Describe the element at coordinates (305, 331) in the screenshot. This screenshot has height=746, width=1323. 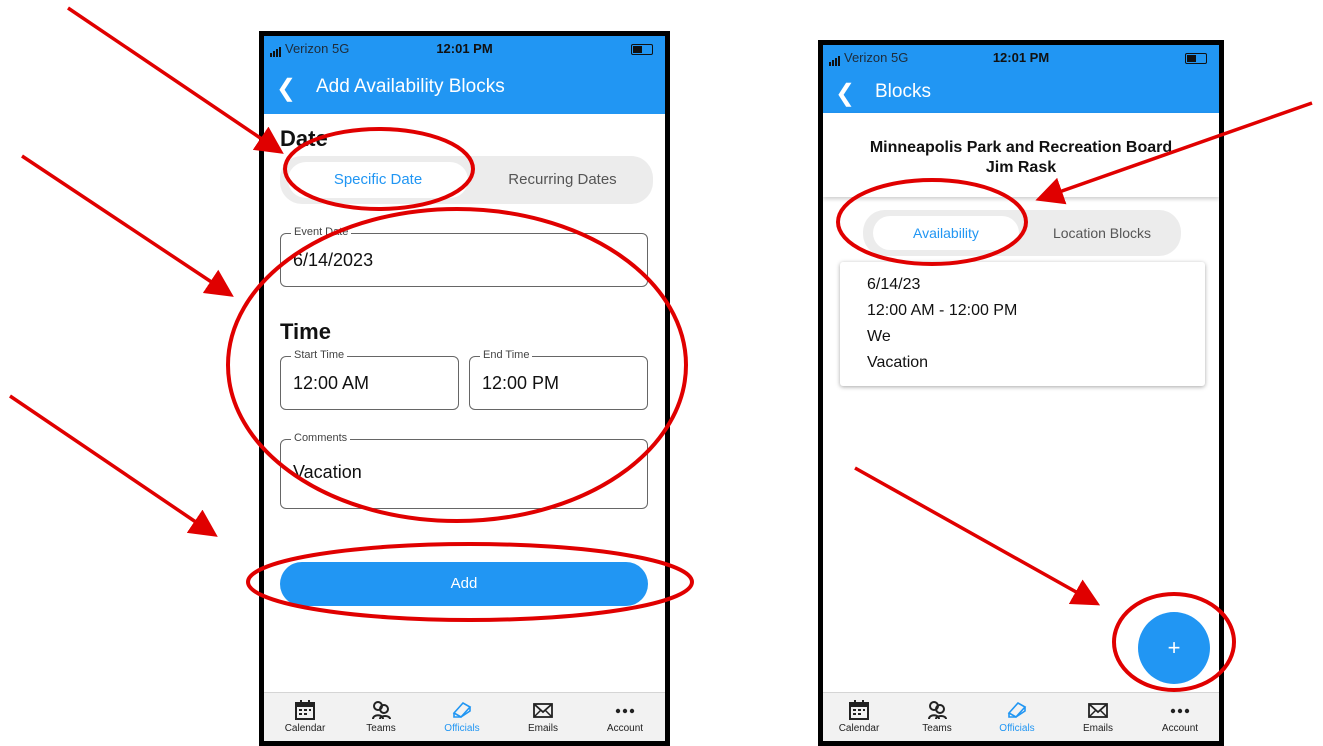
I see `time-heading: Time` at that location.